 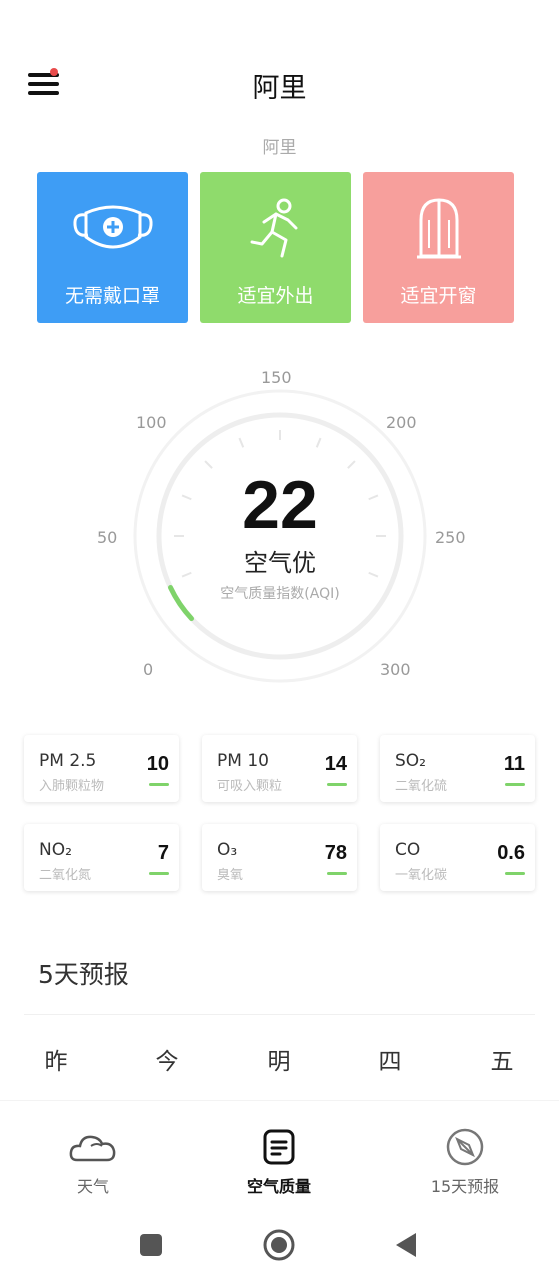 I want to click on running-person-icon, so click(x=275, y=229).